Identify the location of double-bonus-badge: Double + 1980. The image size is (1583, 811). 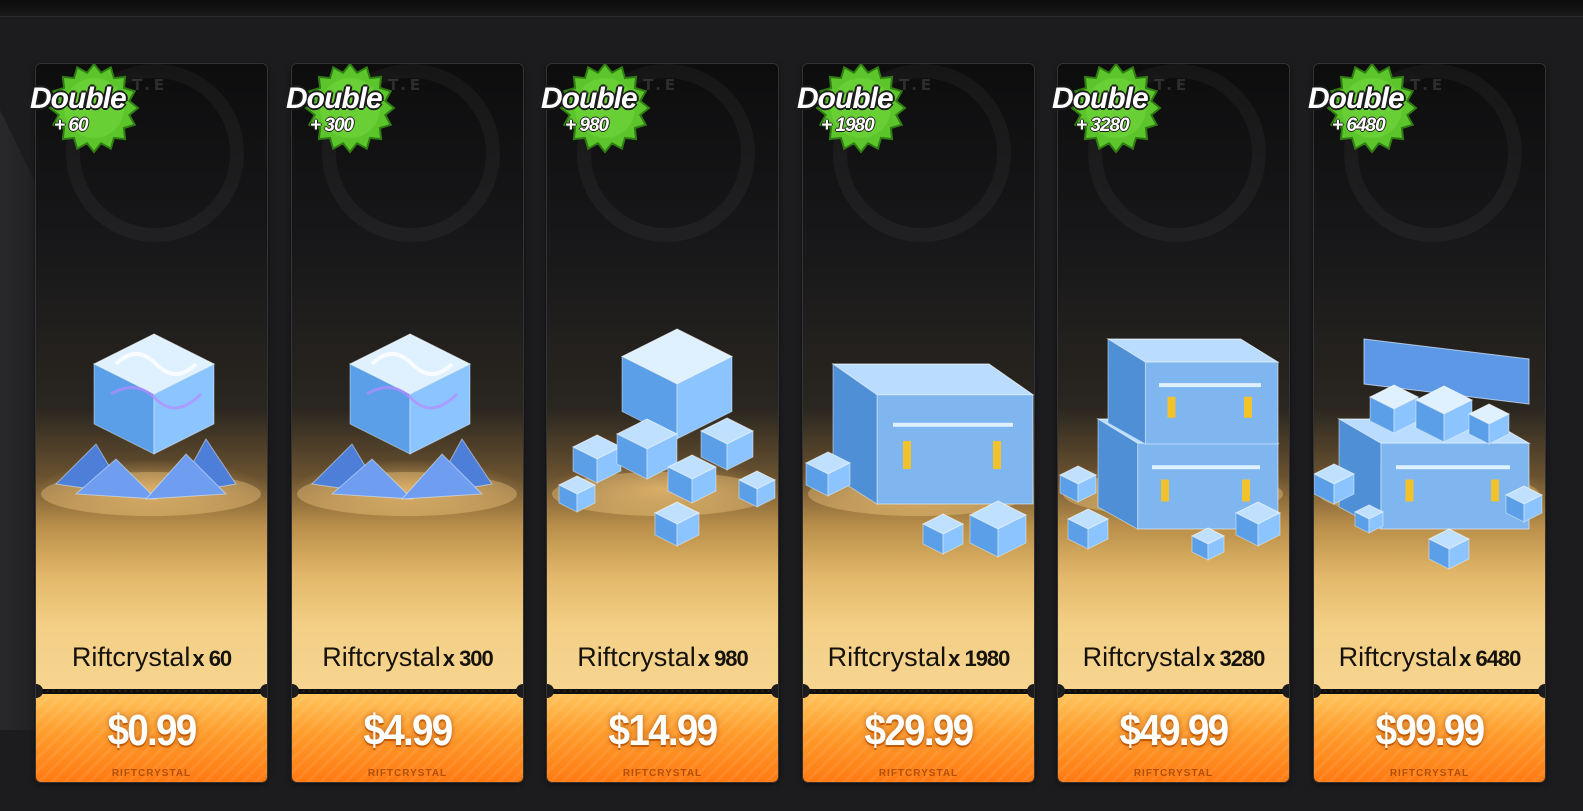
(867, 109).